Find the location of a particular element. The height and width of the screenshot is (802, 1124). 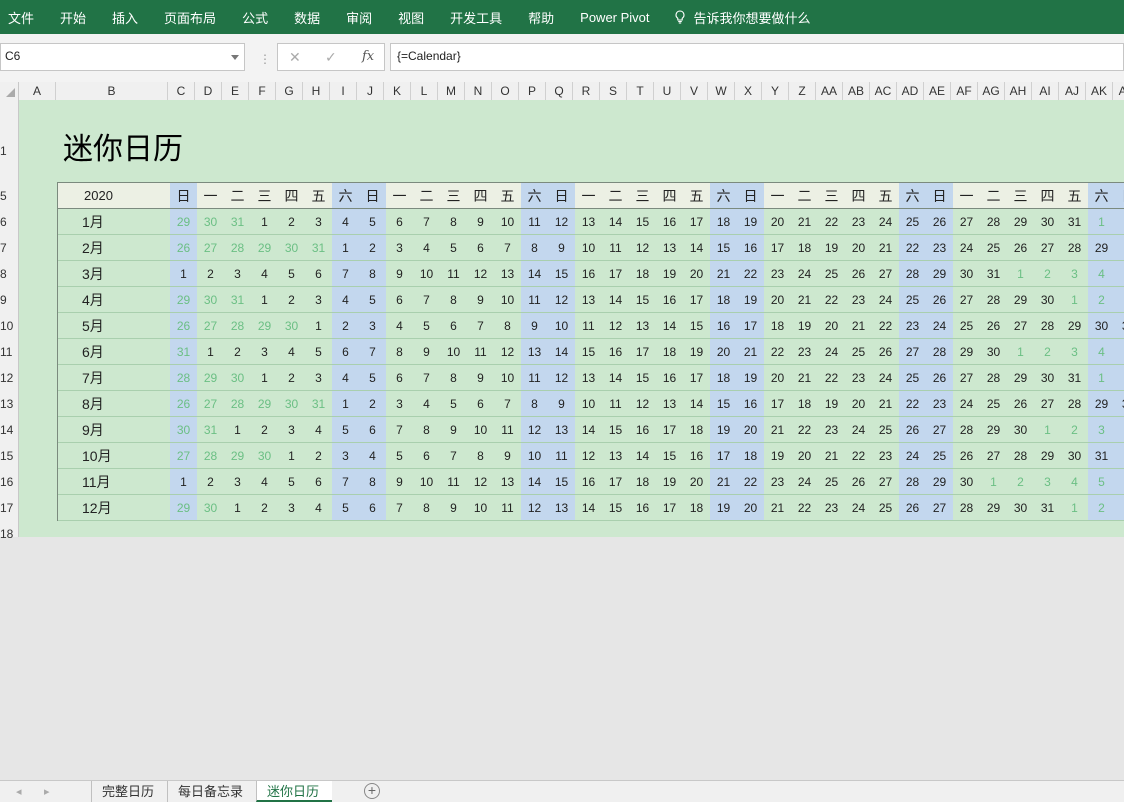

row-header: 6 is located at coordinates (9, 222).